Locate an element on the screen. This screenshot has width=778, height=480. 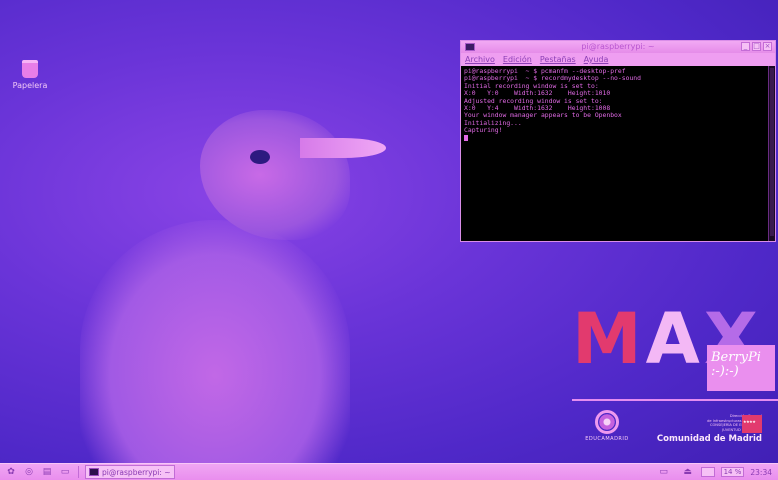
penguin-wallpaper-beak is located at coordinates (343, 148).